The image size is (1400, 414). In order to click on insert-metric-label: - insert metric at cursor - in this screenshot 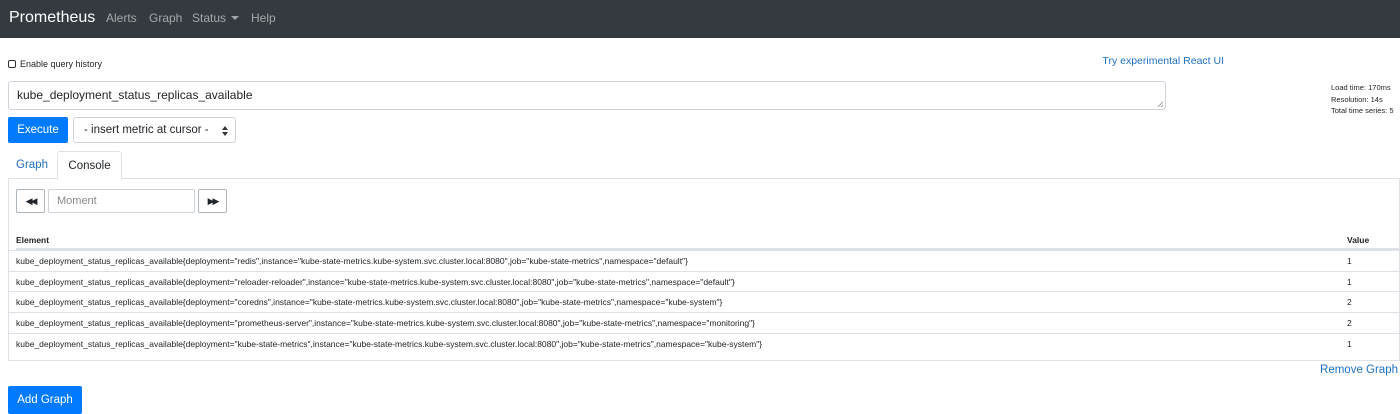, I will do `click(146, 130)`.